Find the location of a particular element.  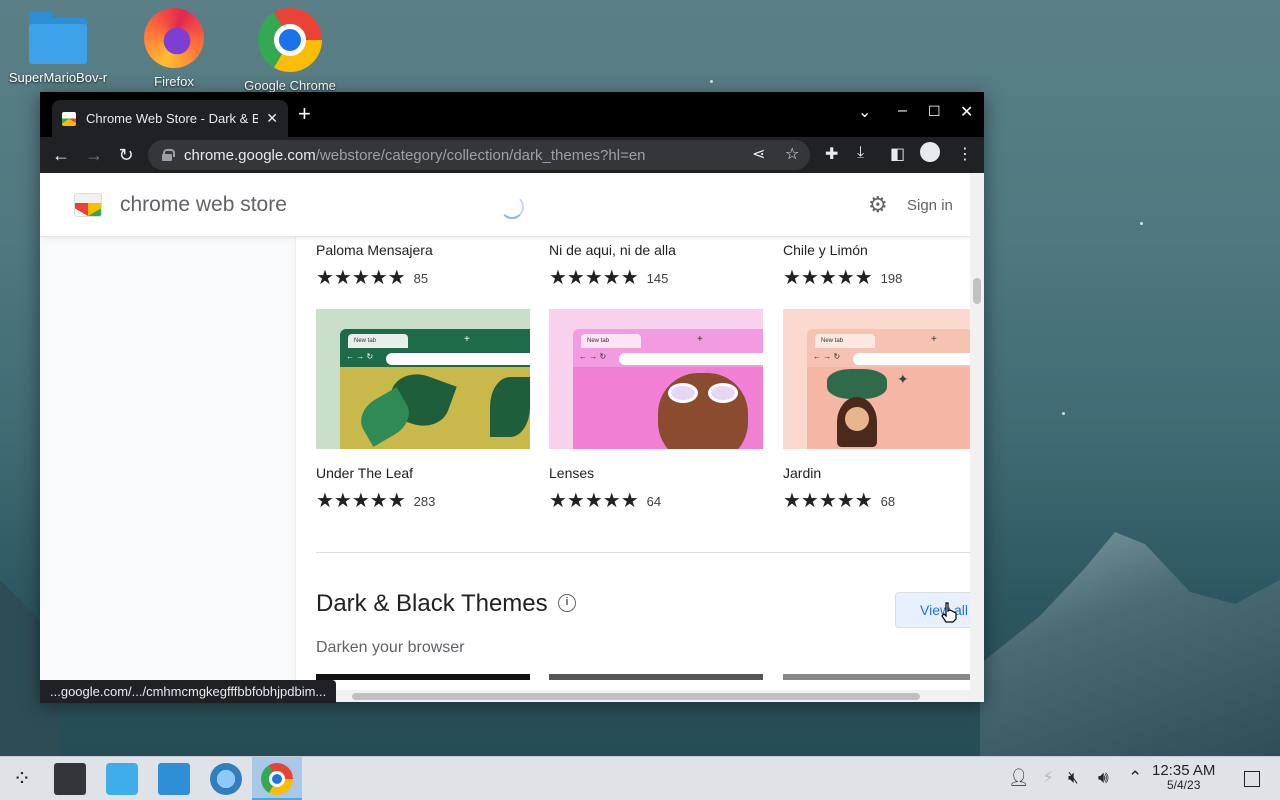

tab-search-chevron-icon: ⌄ is located at coordinates (864, 112).